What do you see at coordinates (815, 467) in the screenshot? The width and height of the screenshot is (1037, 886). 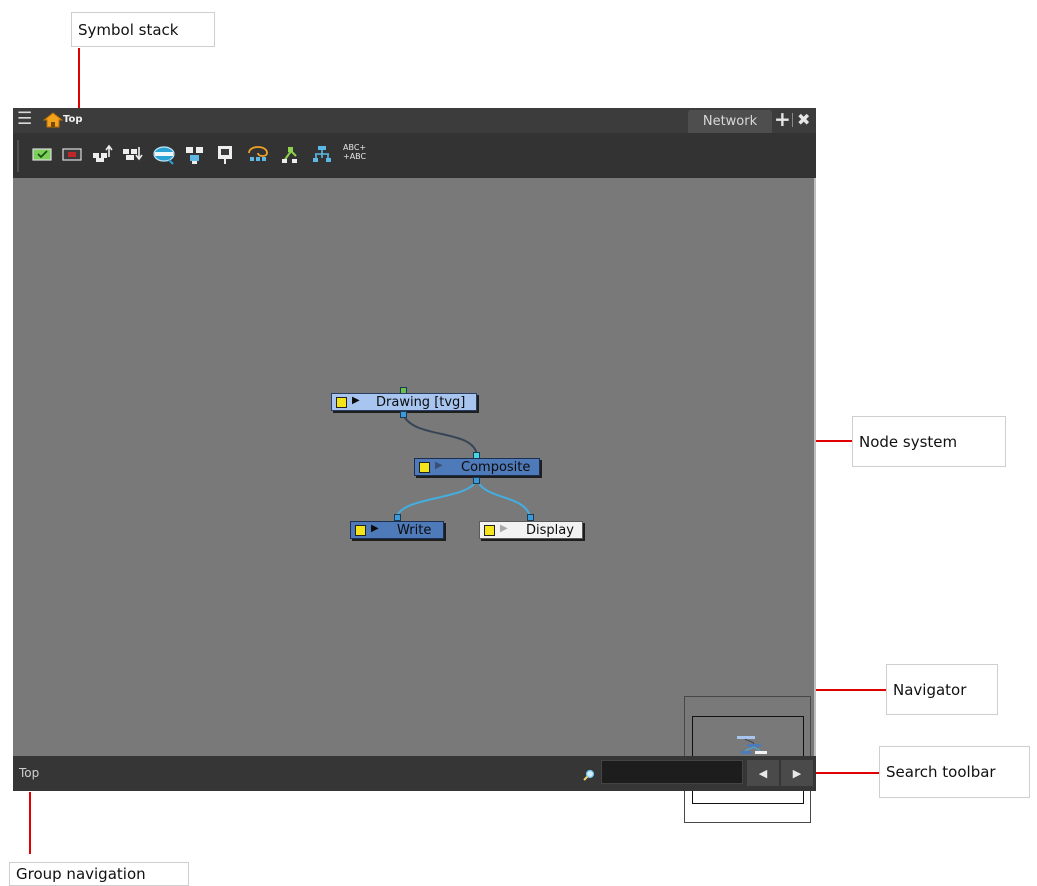 I see `canvas-edge` at bounding box center [815, 467].